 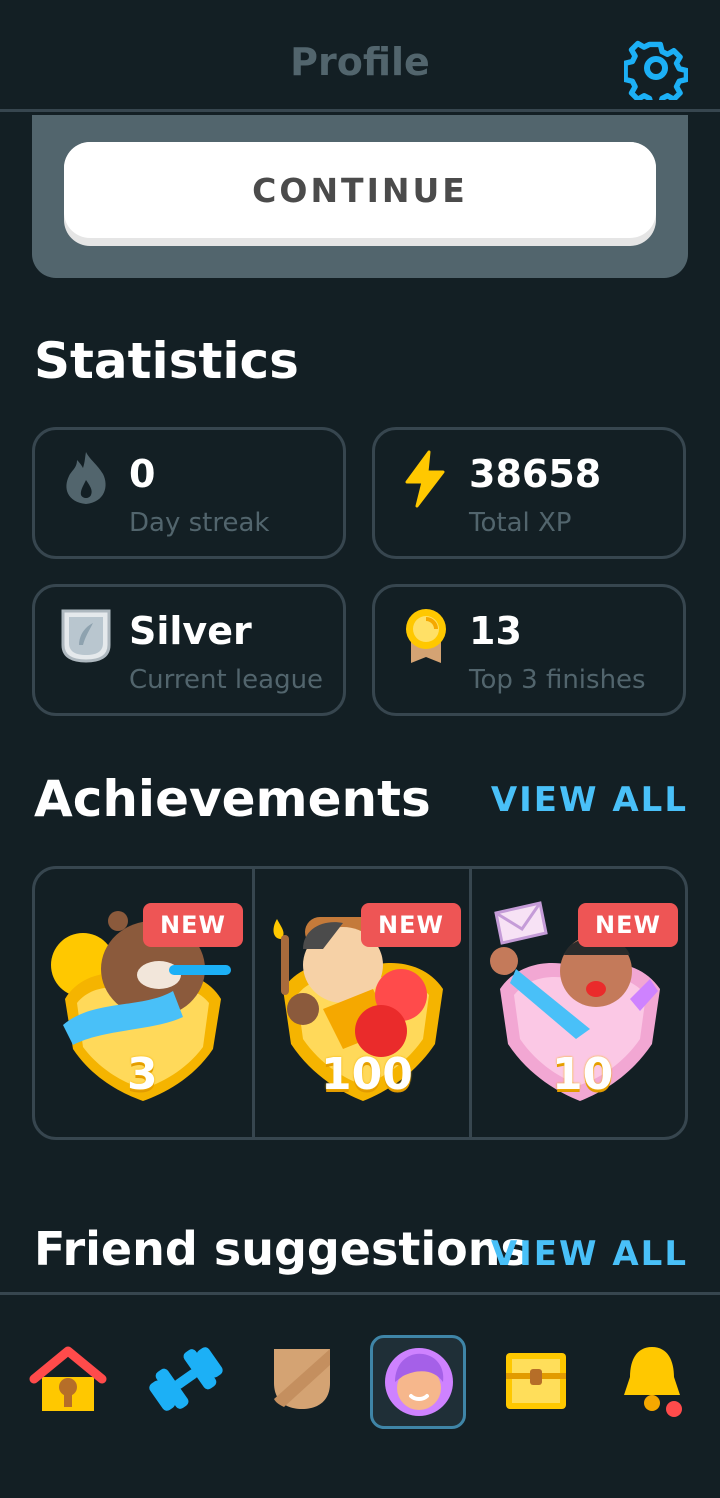 What do you see at coordinates (656, 68) in the screenshot?
I see `gear-icon` at bounding box center [656, 68].